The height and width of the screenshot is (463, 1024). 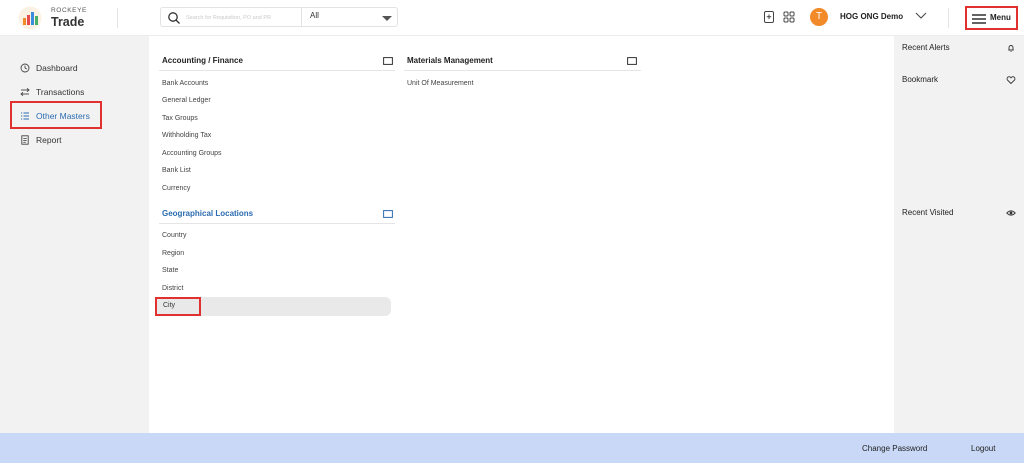 I want to click on menu-link-country: Country, so click(x=174, y=235).